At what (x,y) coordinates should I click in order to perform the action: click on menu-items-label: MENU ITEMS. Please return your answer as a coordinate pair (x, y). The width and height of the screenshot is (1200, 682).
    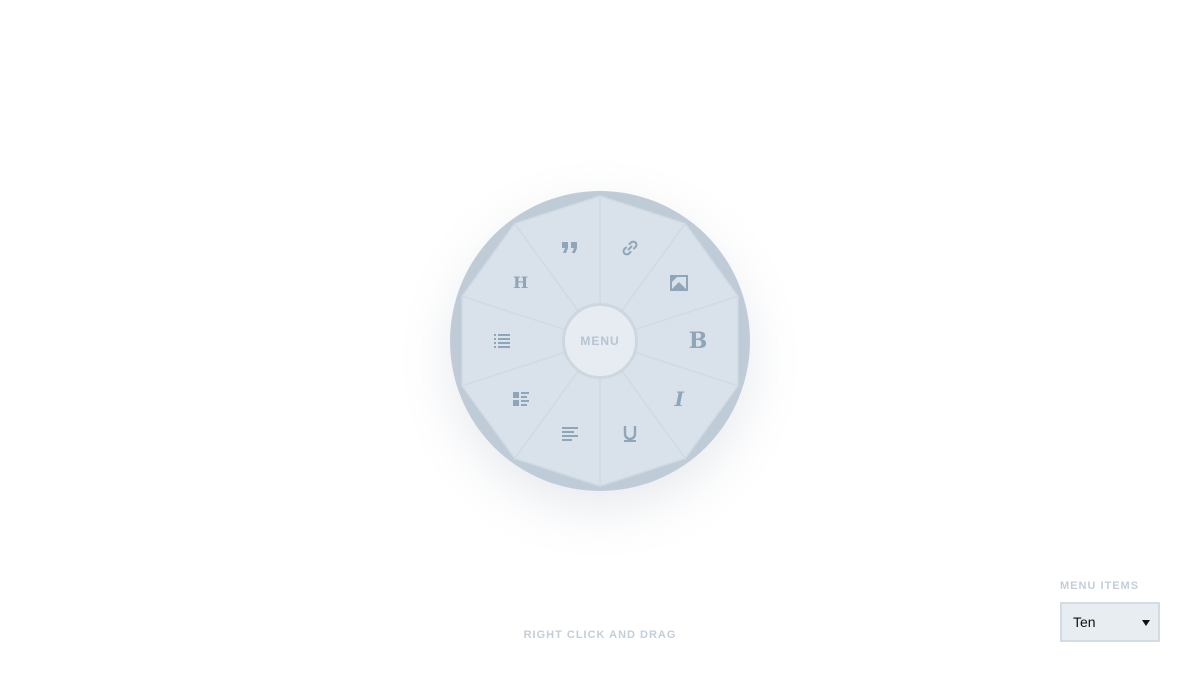
    Looking at the image, I should click on (1100, 586).